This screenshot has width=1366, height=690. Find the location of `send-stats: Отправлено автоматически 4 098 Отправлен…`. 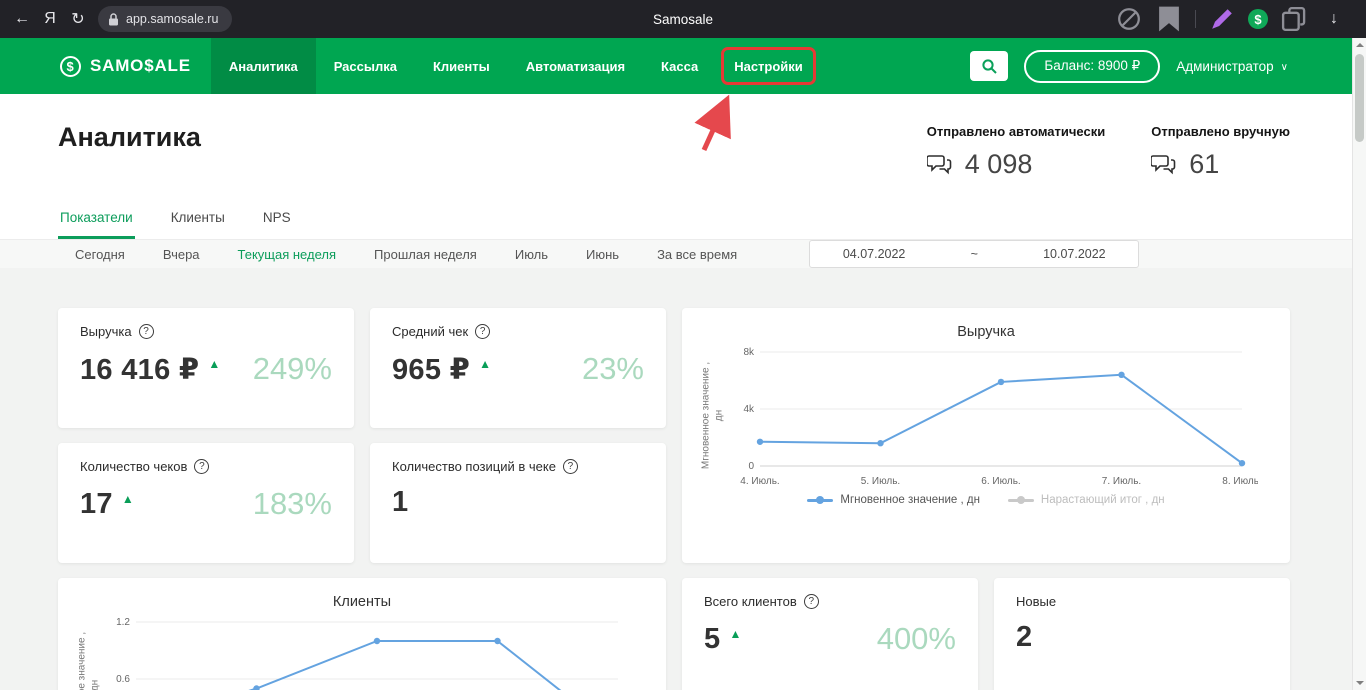

send-stats: Отправлено автоматически 4 098 Отправлен… is located at coordinates (1108, 152).